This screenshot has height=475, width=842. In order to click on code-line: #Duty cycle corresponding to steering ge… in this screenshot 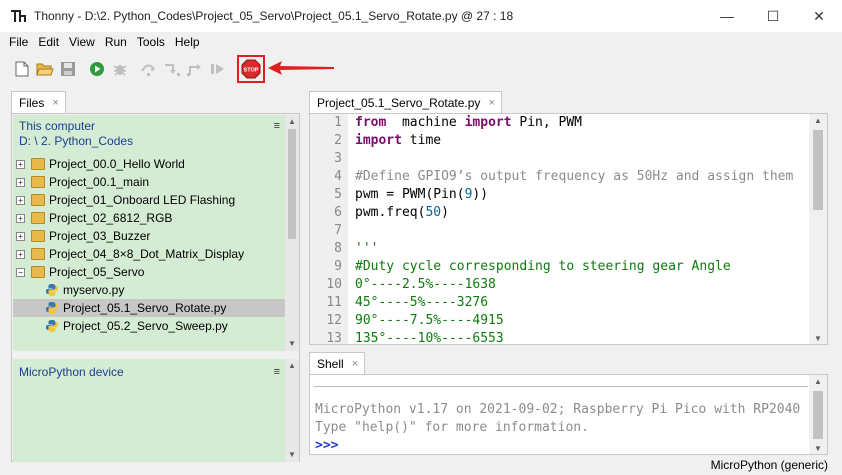, I will do `click(581, 267)`.